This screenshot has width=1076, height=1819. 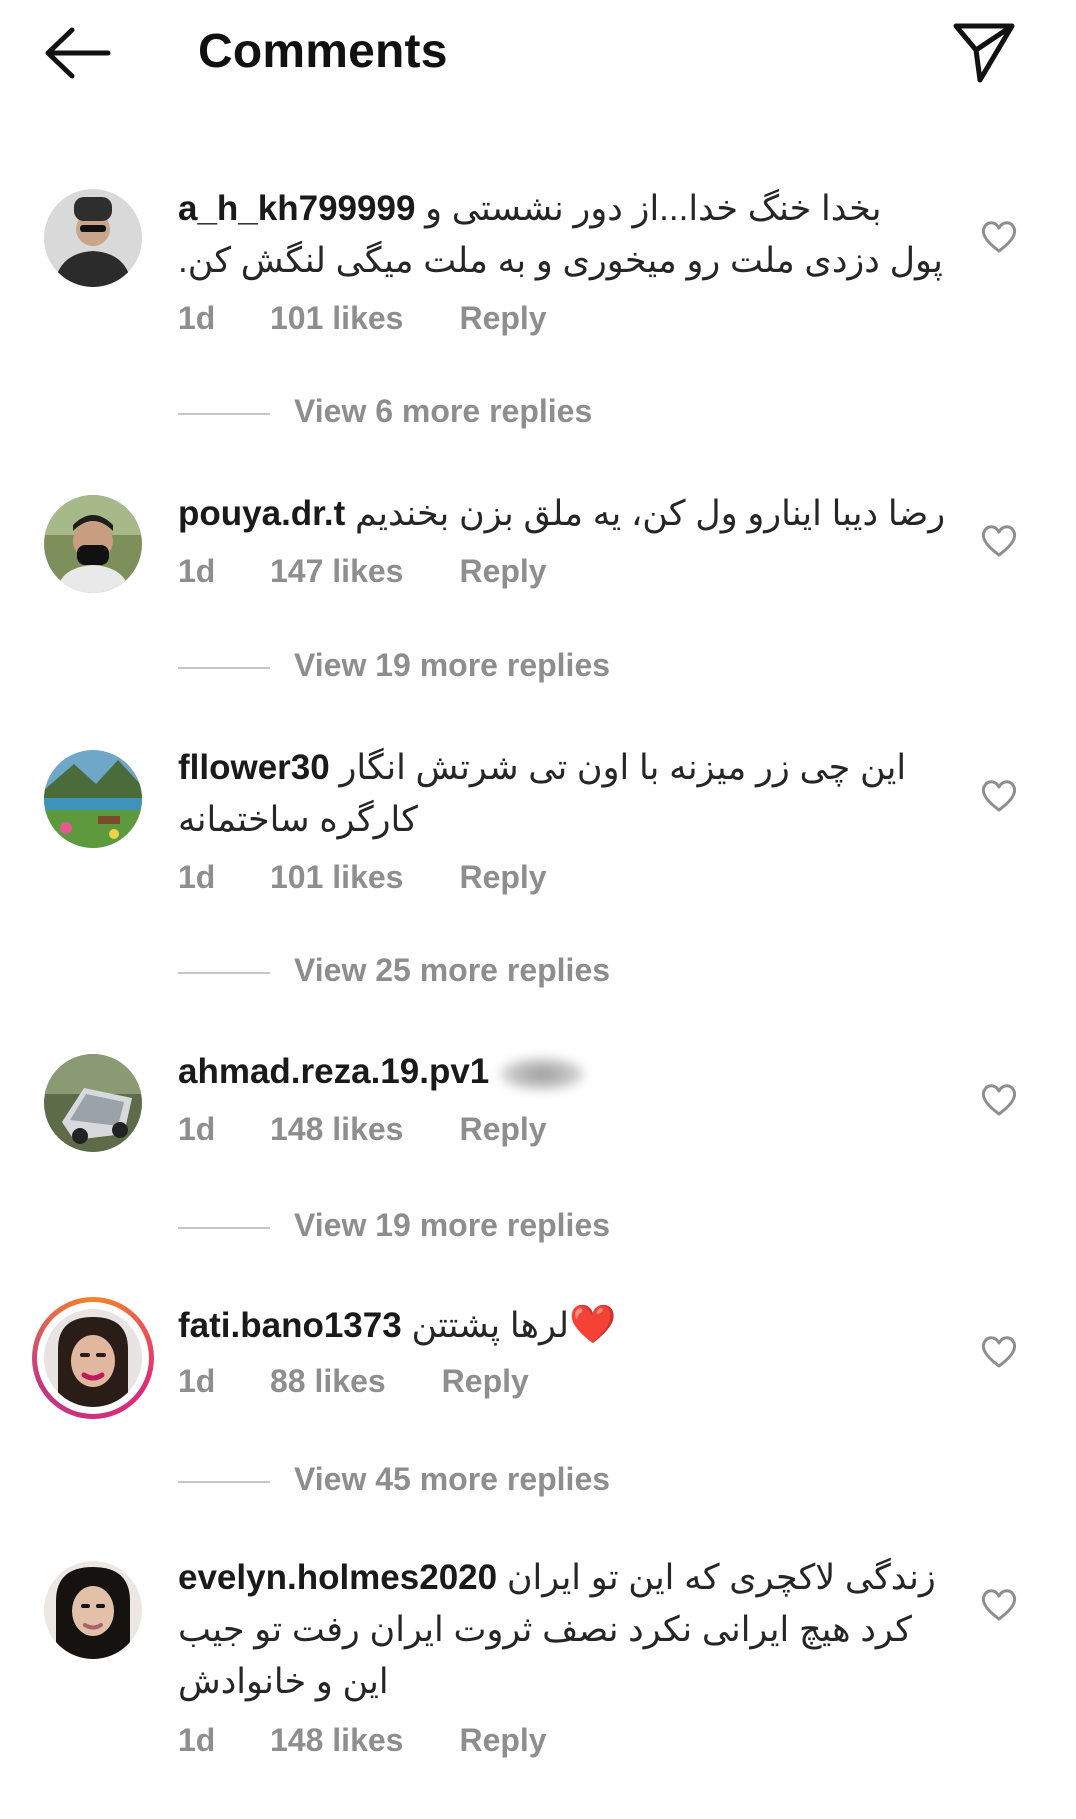 I want to click on comment-body: بخدا خنگ خدا...از دور نشستی و, so click(x=653, y=208).